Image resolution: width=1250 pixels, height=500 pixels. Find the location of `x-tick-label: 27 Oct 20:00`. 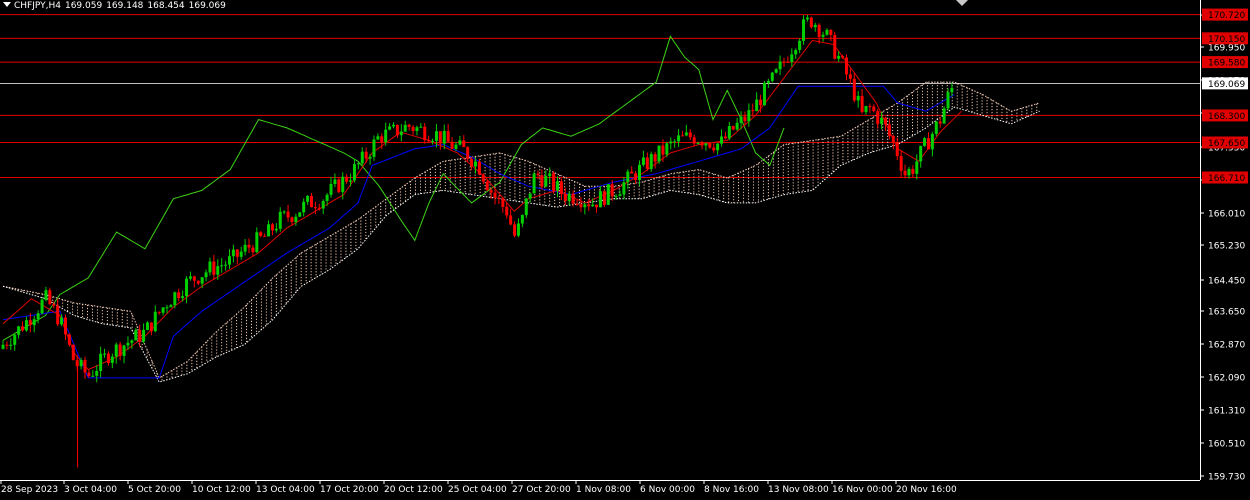

x-tick-label: 27 Oct 20:00 is located at coordinates (541, 490).